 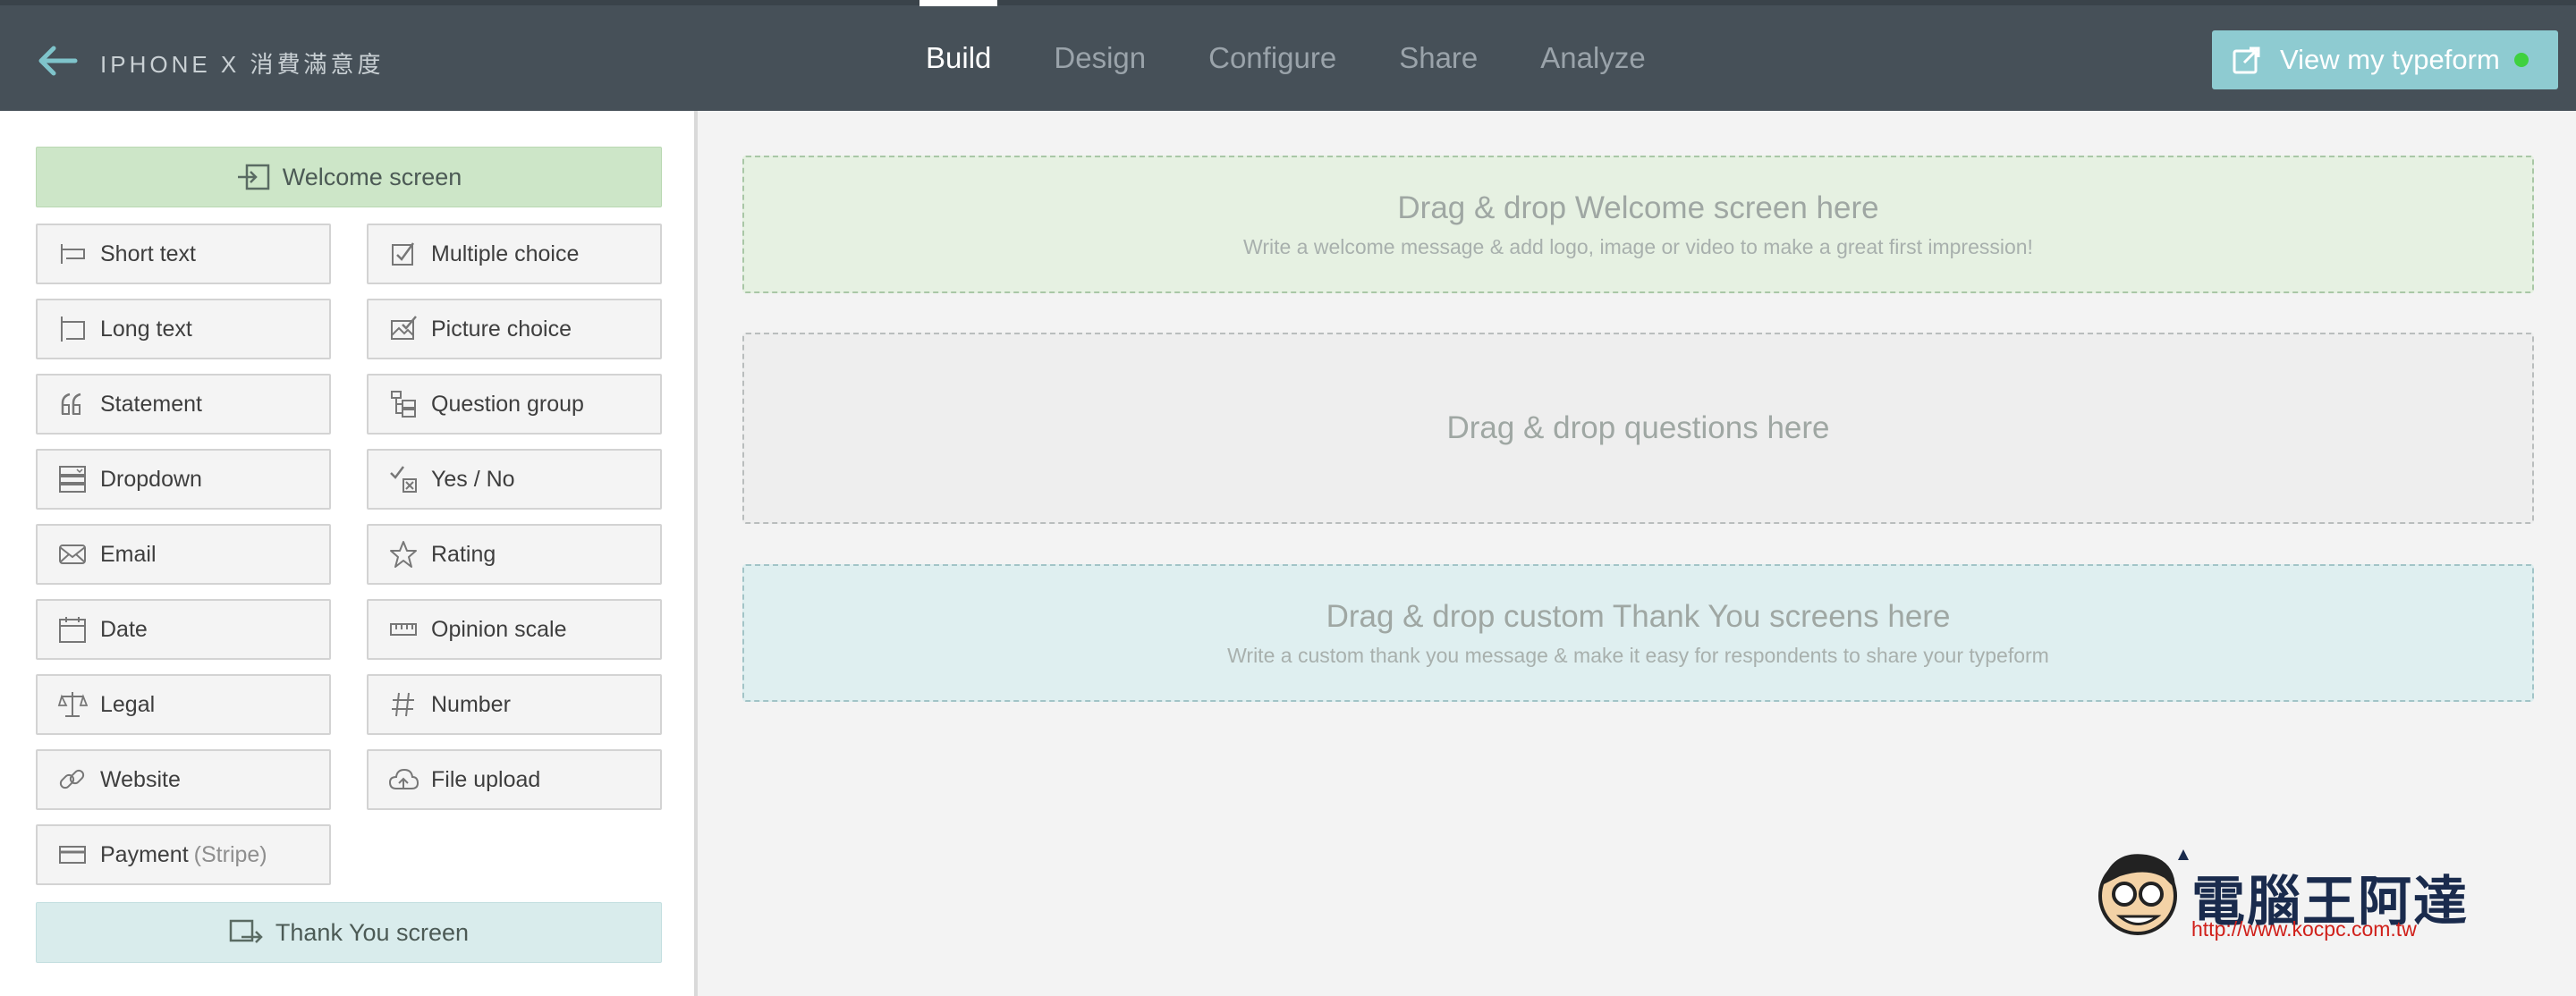 I want to click on multiple-choice-icon, so click(x=403, y=254).